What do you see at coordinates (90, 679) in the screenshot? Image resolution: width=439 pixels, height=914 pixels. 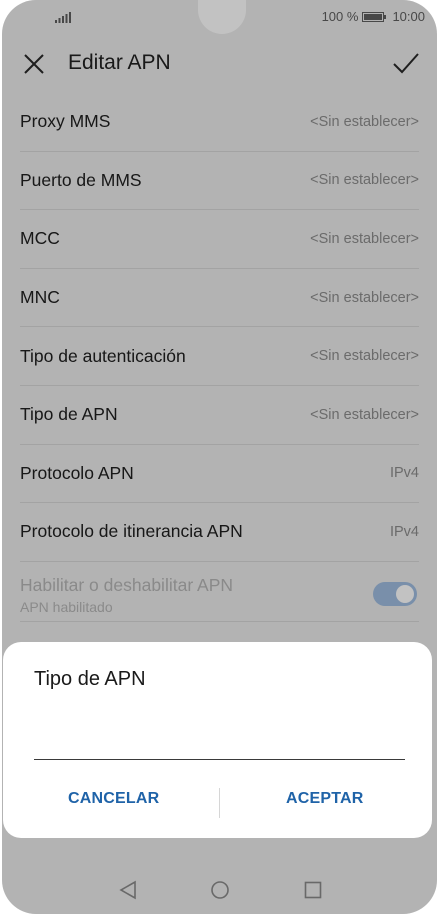 I see `dialog-title: Tipo de APN` at bounding box center [90, 679].